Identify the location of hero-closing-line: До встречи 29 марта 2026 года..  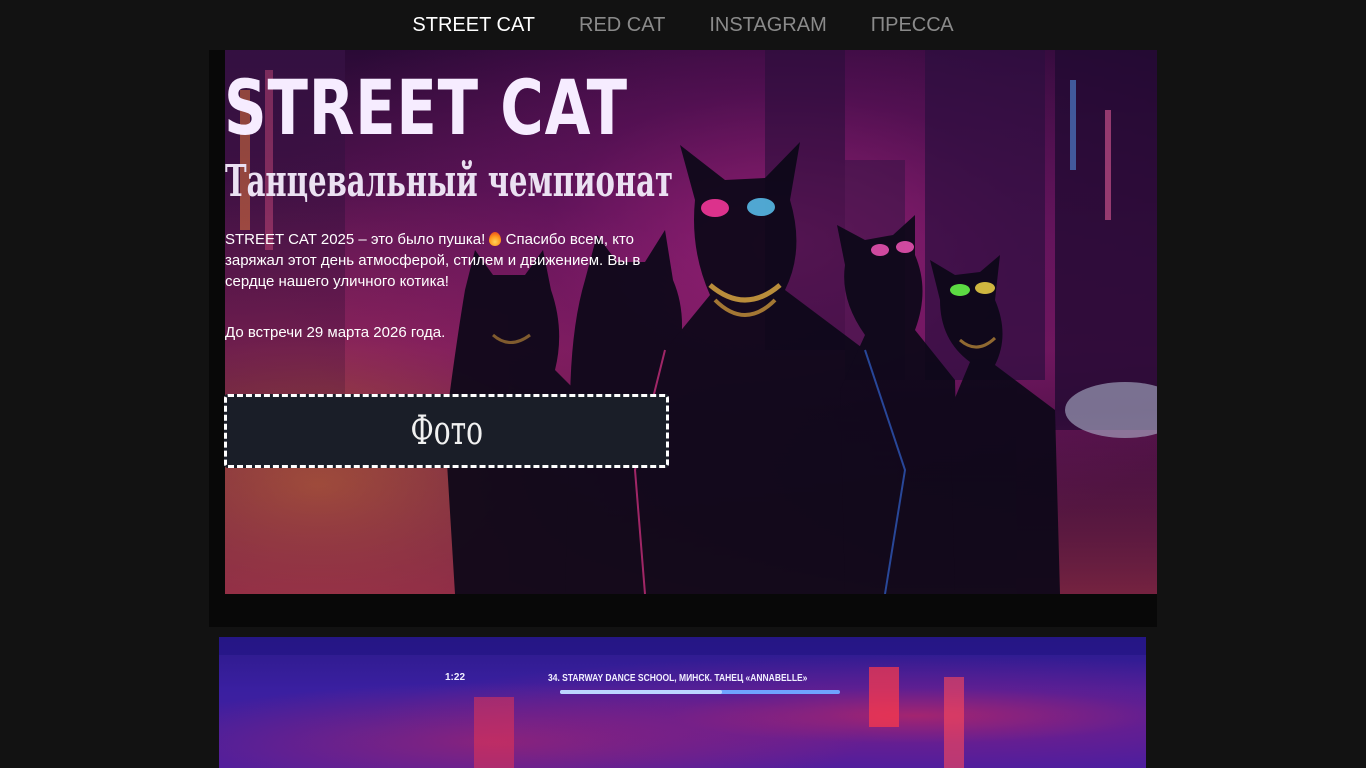
(335, 332).